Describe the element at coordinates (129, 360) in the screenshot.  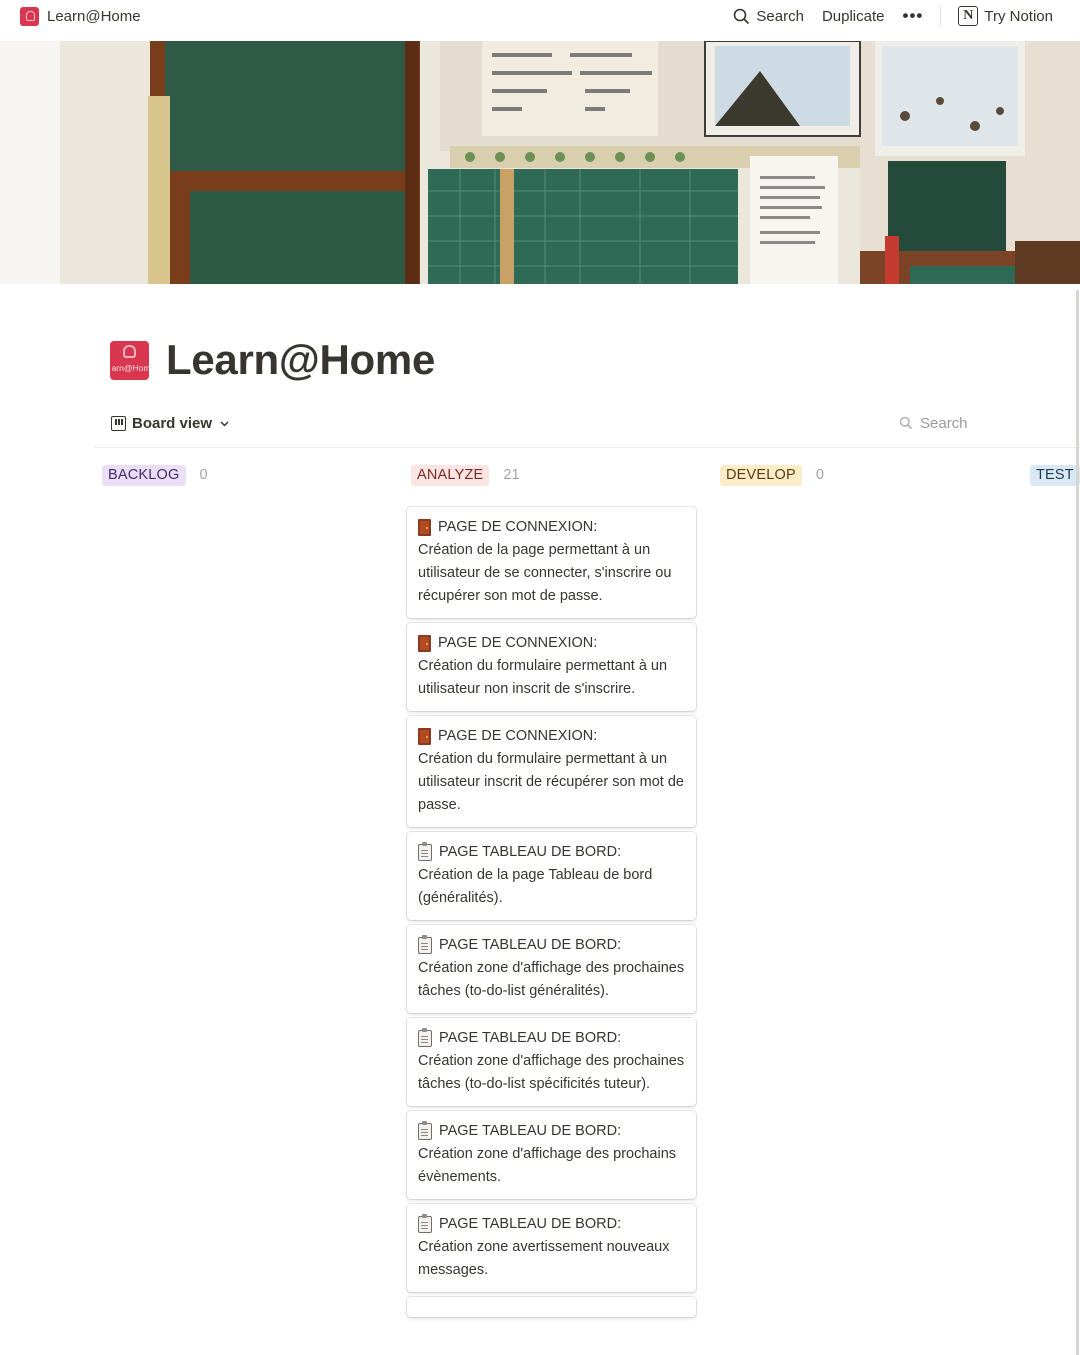
I see `page-icon: arn@Hom` at that location.